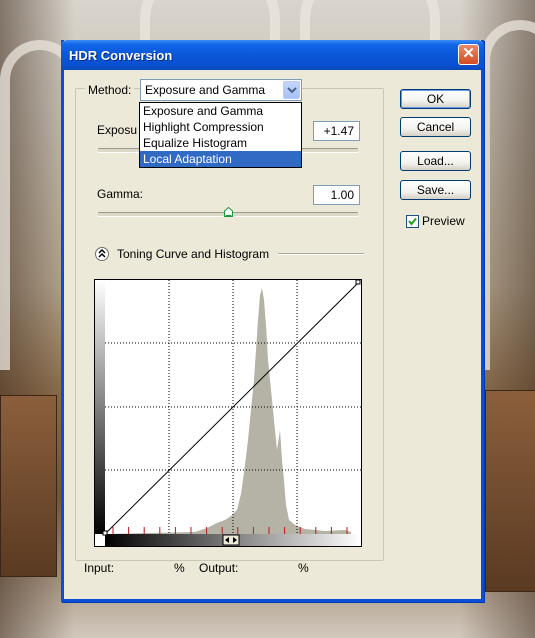 Image resolution: width=535 pixels, height=638 pixels. Describe the element at coordinates (321, 254) in the screenshot. I see `section-divider` at that location.